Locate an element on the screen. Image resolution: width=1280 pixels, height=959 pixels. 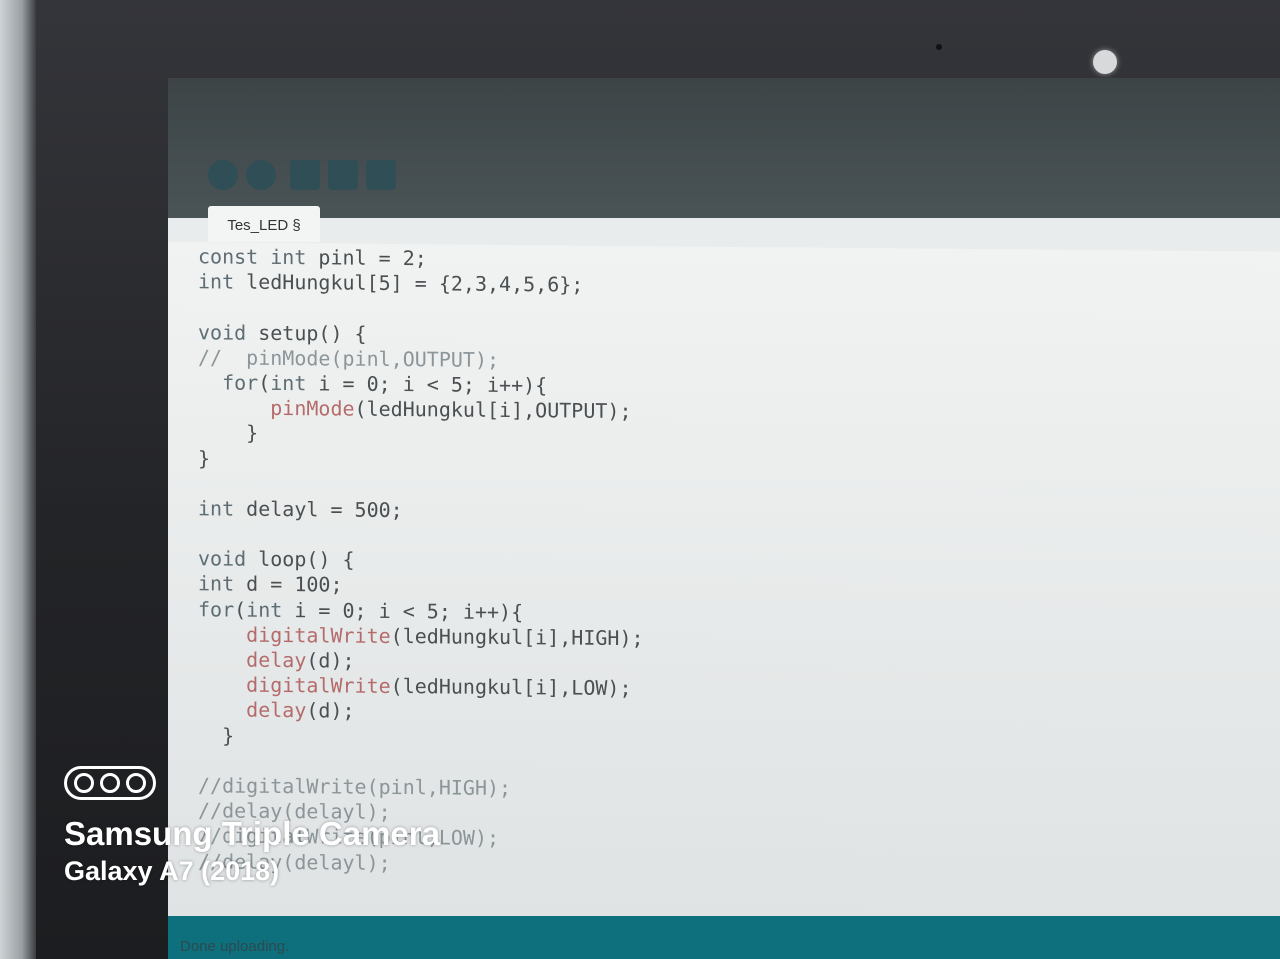
save-button is located at coordinates (381, 175).